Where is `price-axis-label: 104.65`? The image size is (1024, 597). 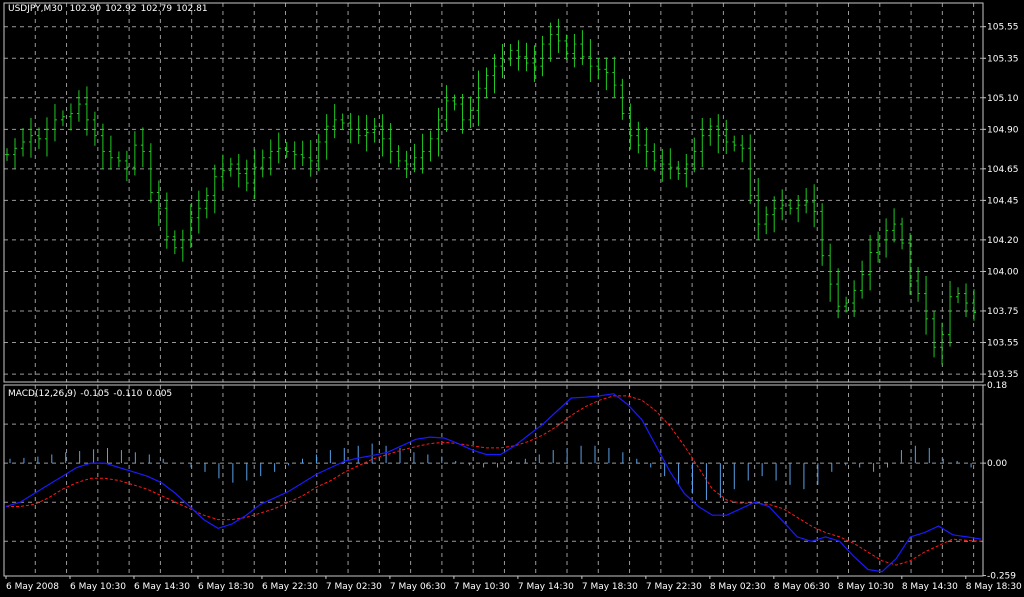
price-axis-label: 104.65 is located at coordinates (1003, 170).